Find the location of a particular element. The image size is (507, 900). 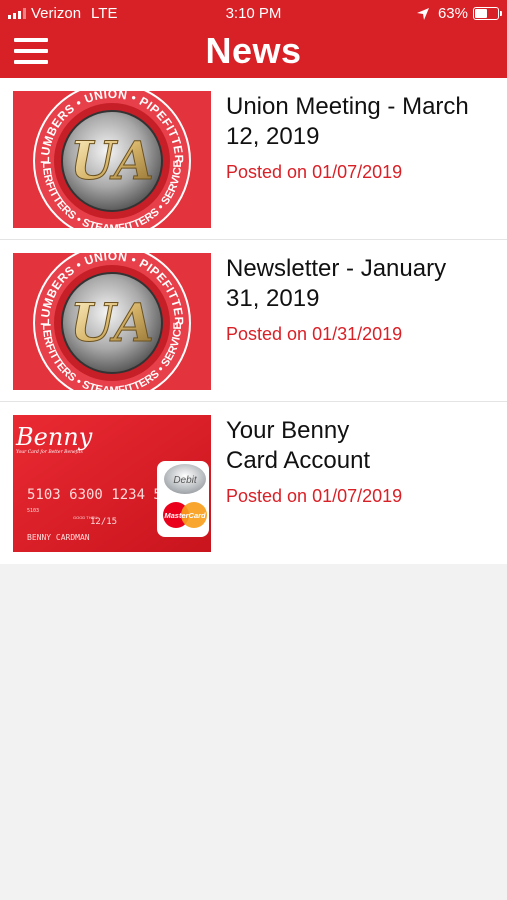

news-item-date: Posted on 01/31/2019 is located at coordinates (314, 334).